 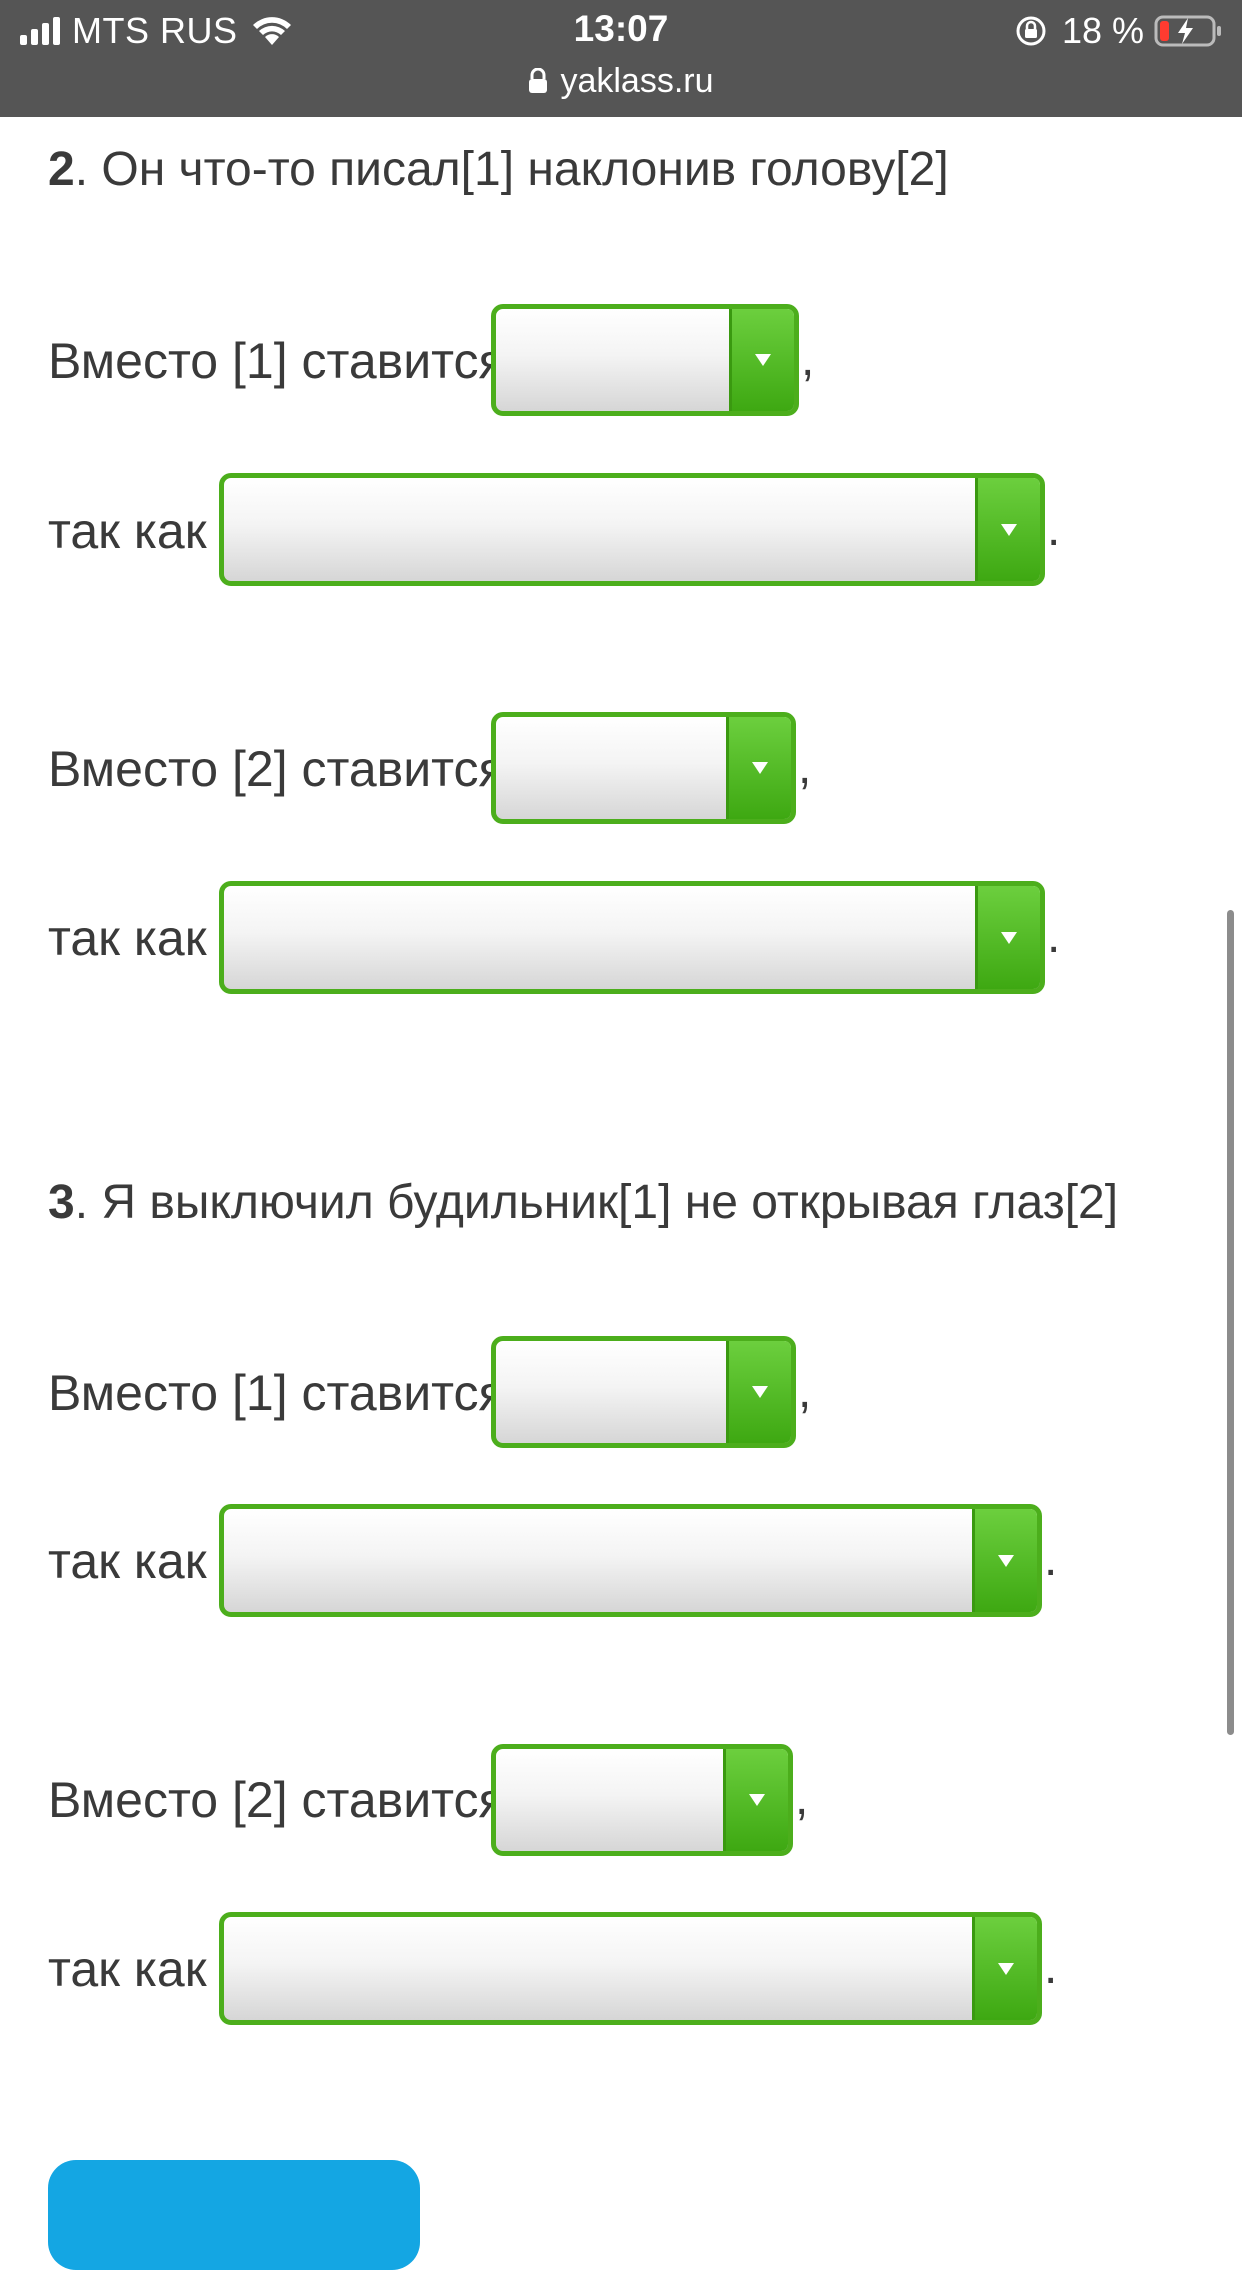 I want to click on battery-charging-icon, so click(x=1187, y=31).